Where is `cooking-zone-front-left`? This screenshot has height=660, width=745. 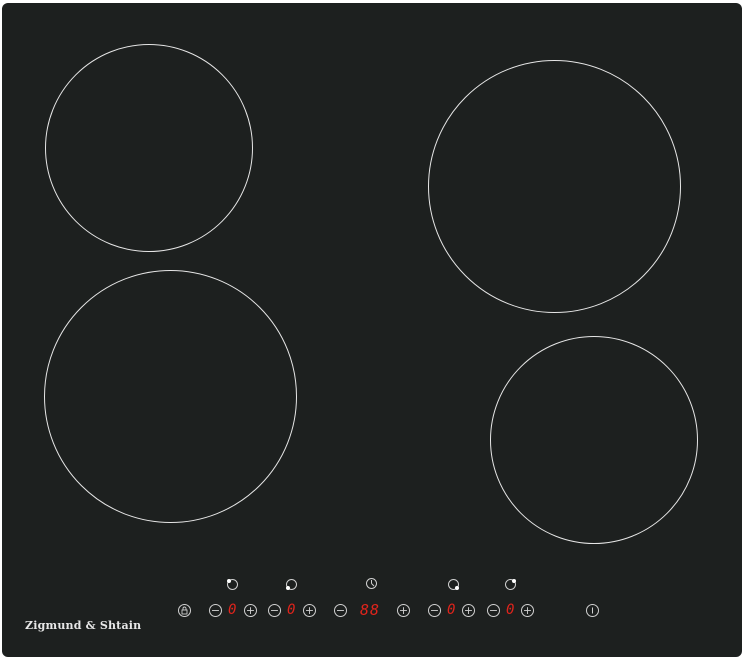
cooking-zone-front-left is located at coordinates (170, 396).